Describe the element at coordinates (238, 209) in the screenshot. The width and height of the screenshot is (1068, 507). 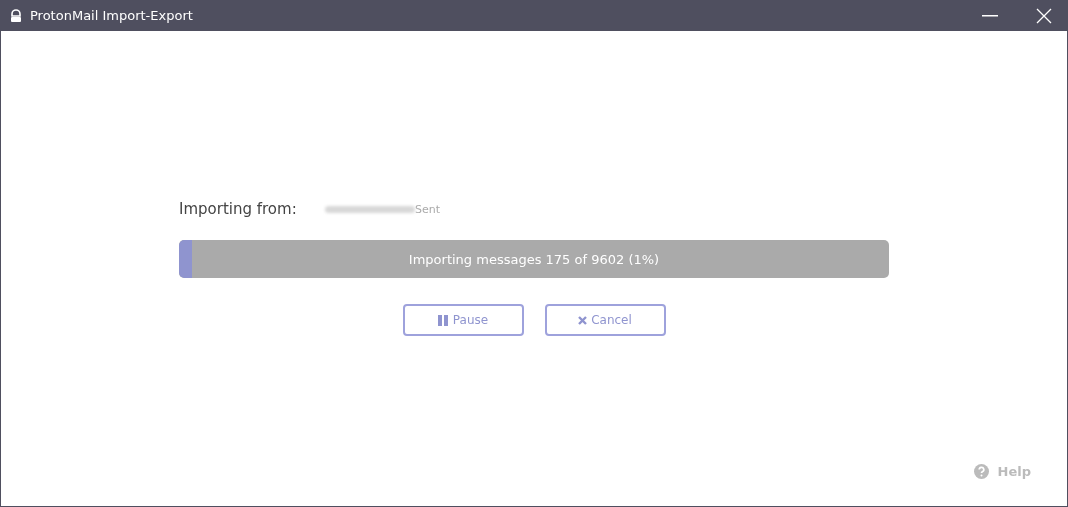
I see `source-label: Importing from:` at that location.